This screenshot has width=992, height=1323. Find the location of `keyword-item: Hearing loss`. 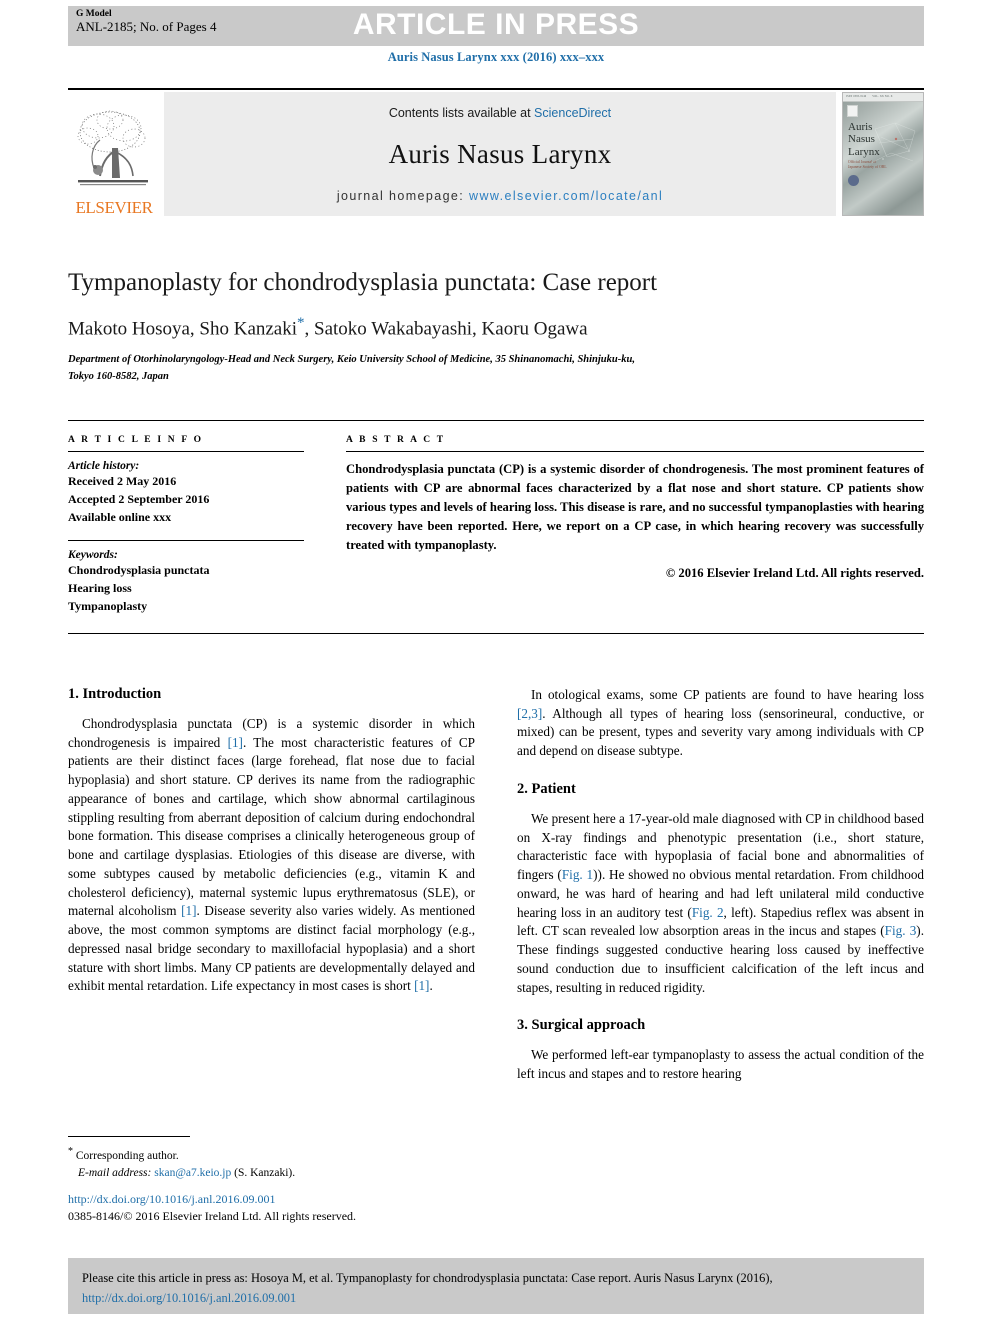

keyword-item: Hearing loss is located at coordinates (100, 588).